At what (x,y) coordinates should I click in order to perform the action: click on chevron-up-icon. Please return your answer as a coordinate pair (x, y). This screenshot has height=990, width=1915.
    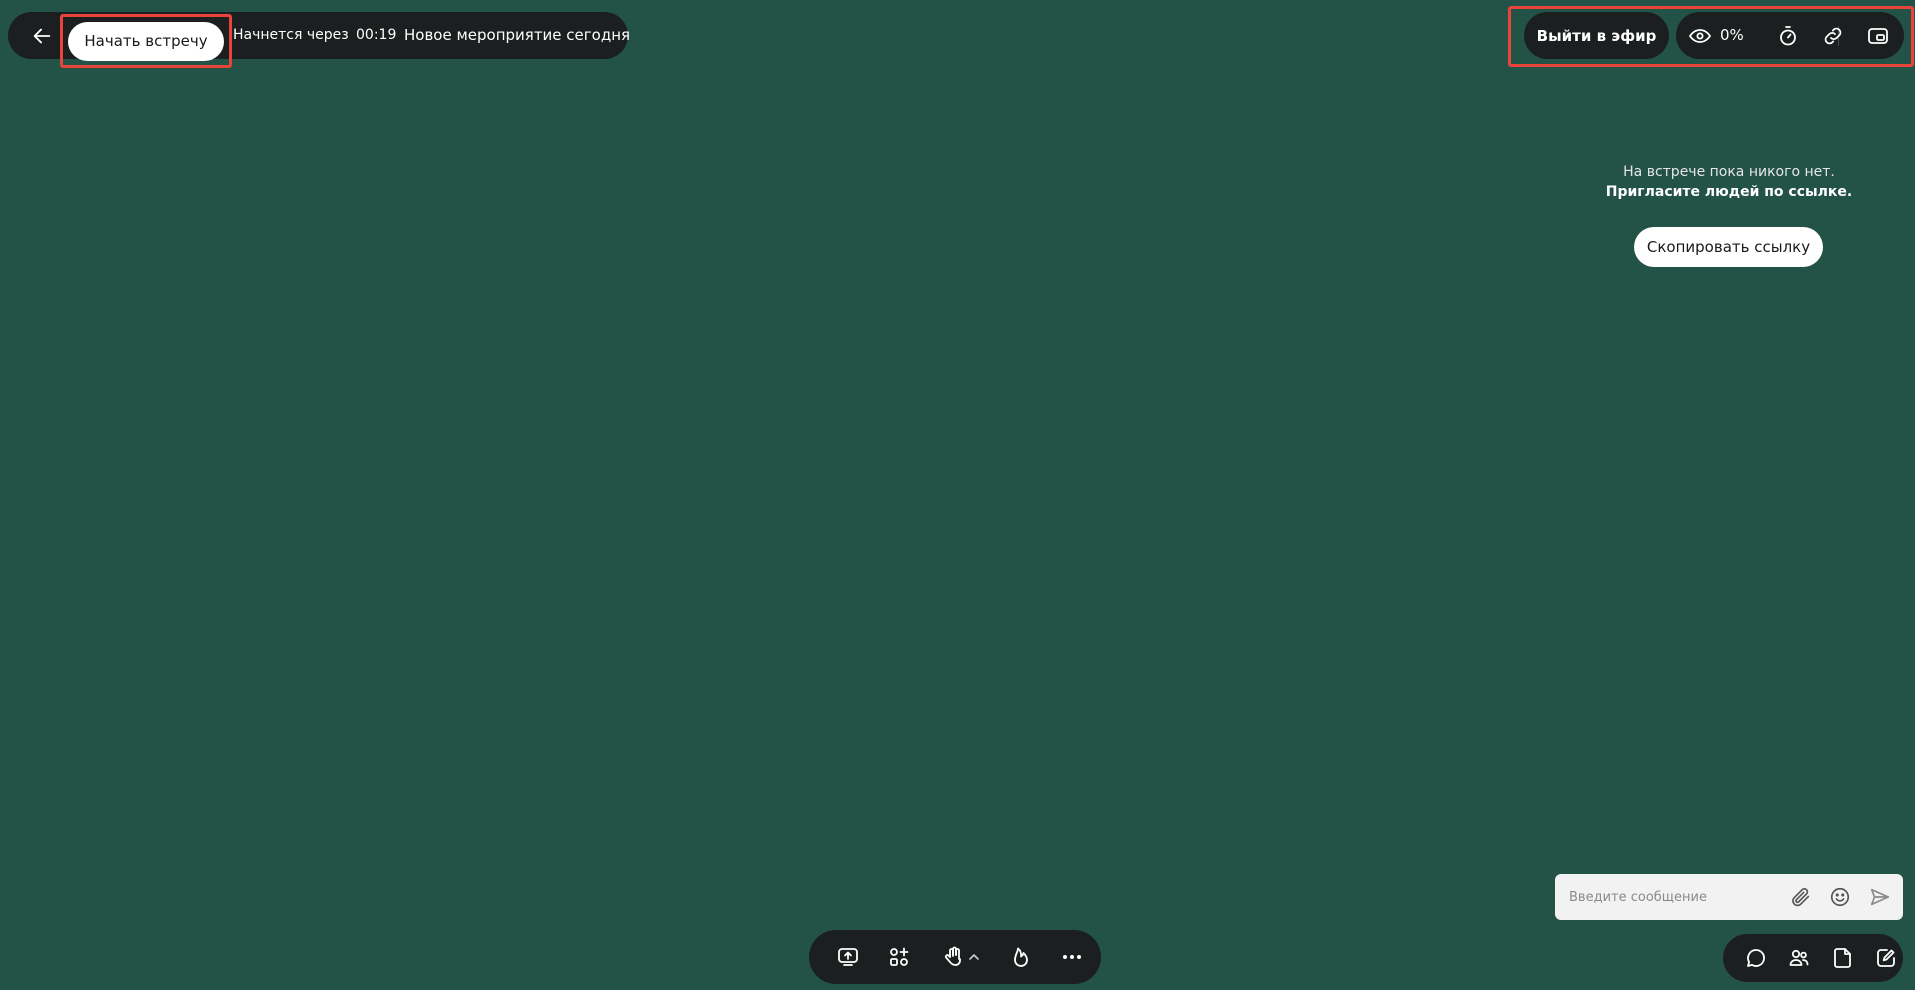
    Looking at the image, I should click on (974, 957).